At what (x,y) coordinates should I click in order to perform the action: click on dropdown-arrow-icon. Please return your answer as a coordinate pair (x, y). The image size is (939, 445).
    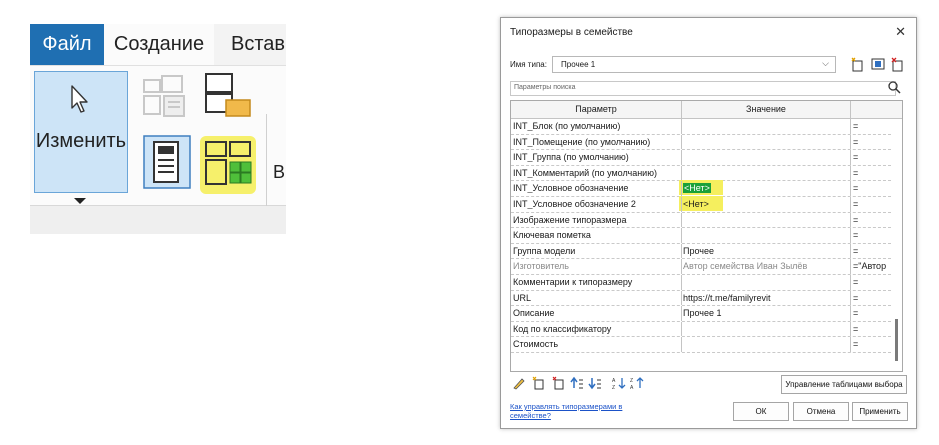
    Looking at the image, I should click on (80, 201).